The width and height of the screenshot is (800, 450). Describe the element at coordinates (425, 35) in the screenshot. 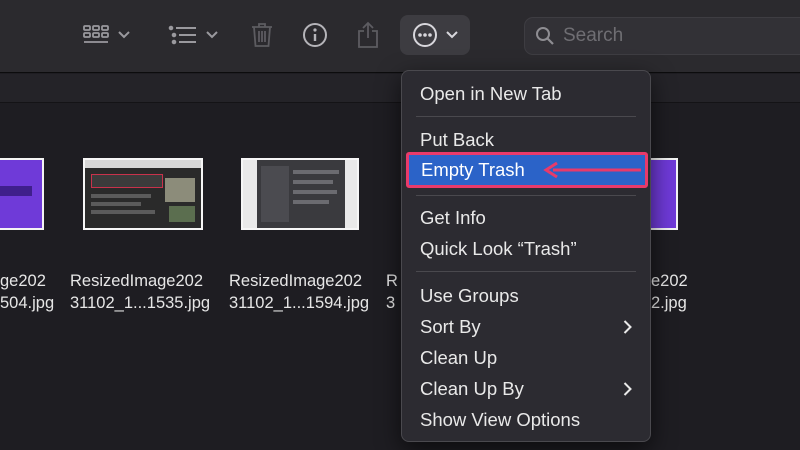

I see `more-icon` at that location.